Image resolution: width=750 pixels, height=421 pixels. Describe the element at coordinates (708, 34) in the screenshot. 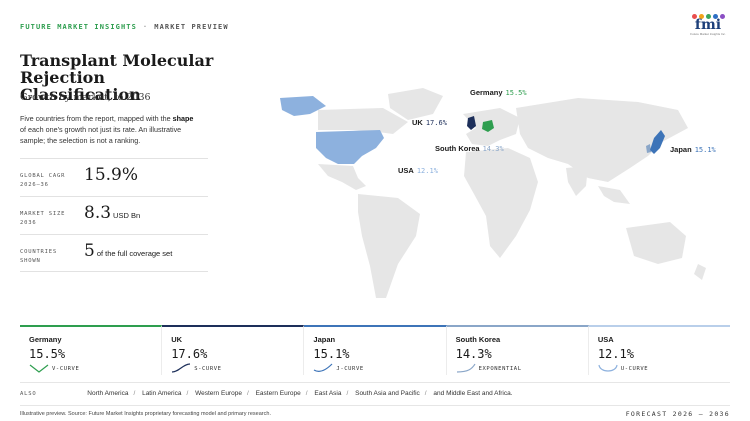

I see `logo-tagline: Future Market Insights Inc.` at that location.